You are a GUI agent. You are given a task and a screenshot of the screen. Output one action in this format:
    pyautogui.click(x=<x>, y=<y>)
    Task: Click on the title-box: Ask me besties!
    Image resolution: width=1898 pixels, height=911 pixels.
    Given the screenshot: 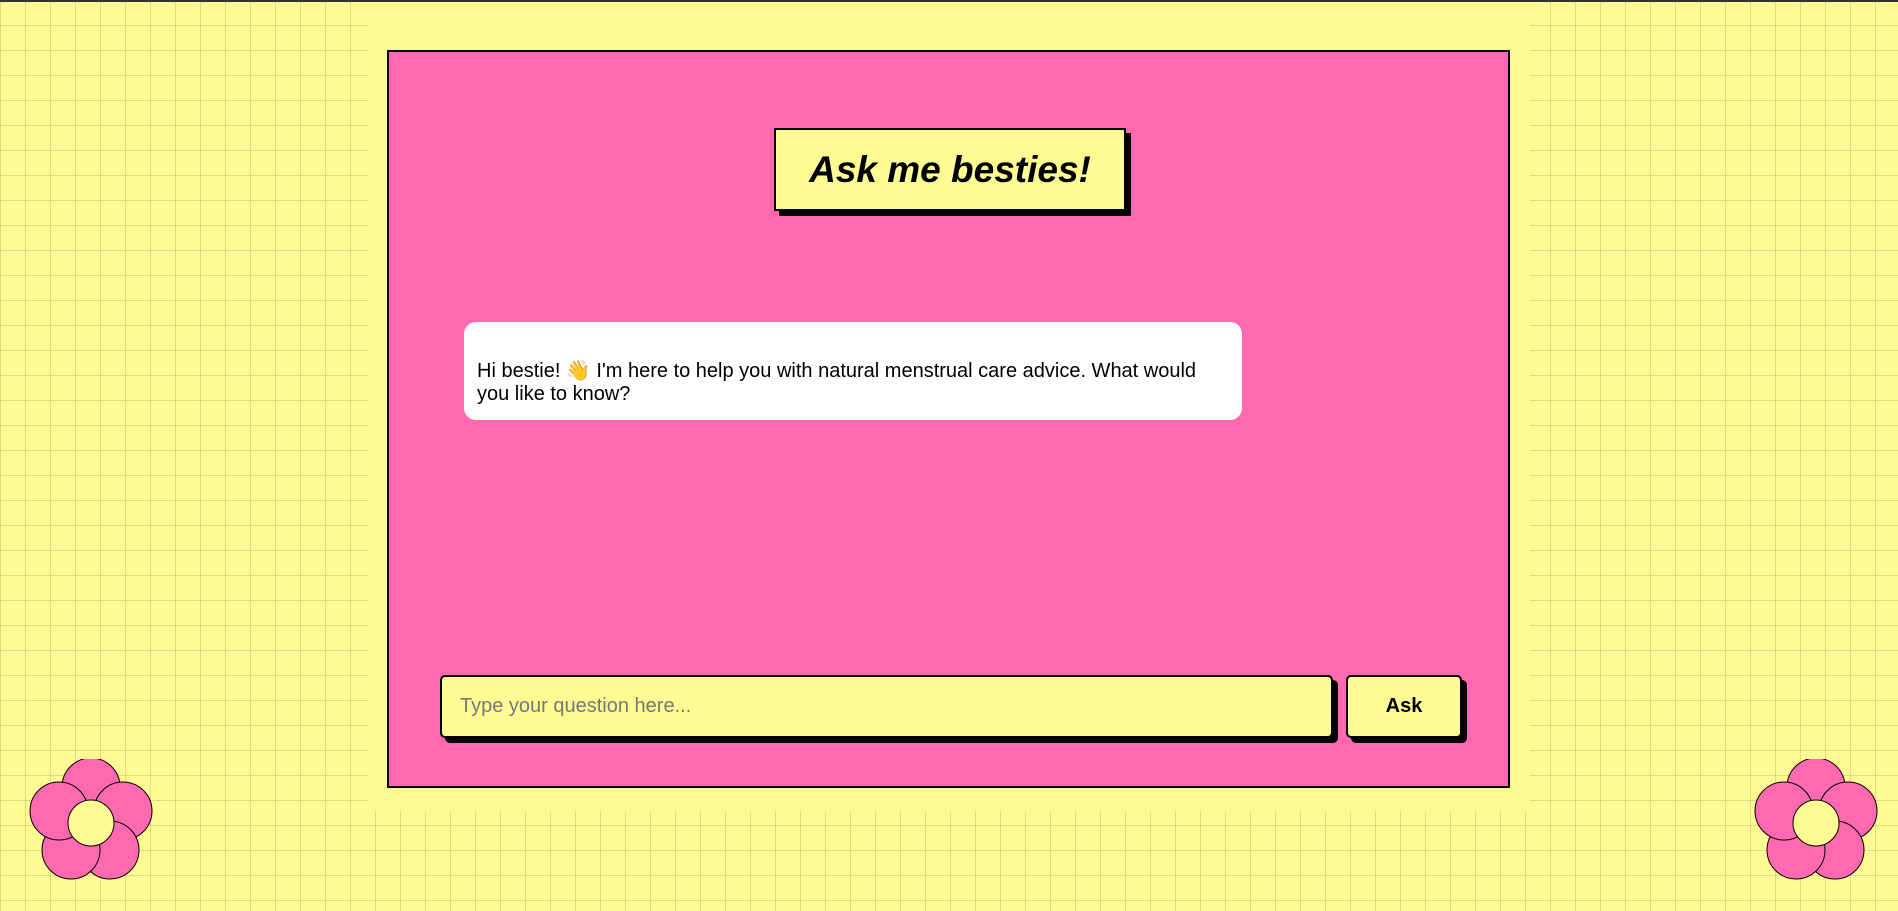 What is the action you would take?
    pyautogui.click(x=950, y=169)
    